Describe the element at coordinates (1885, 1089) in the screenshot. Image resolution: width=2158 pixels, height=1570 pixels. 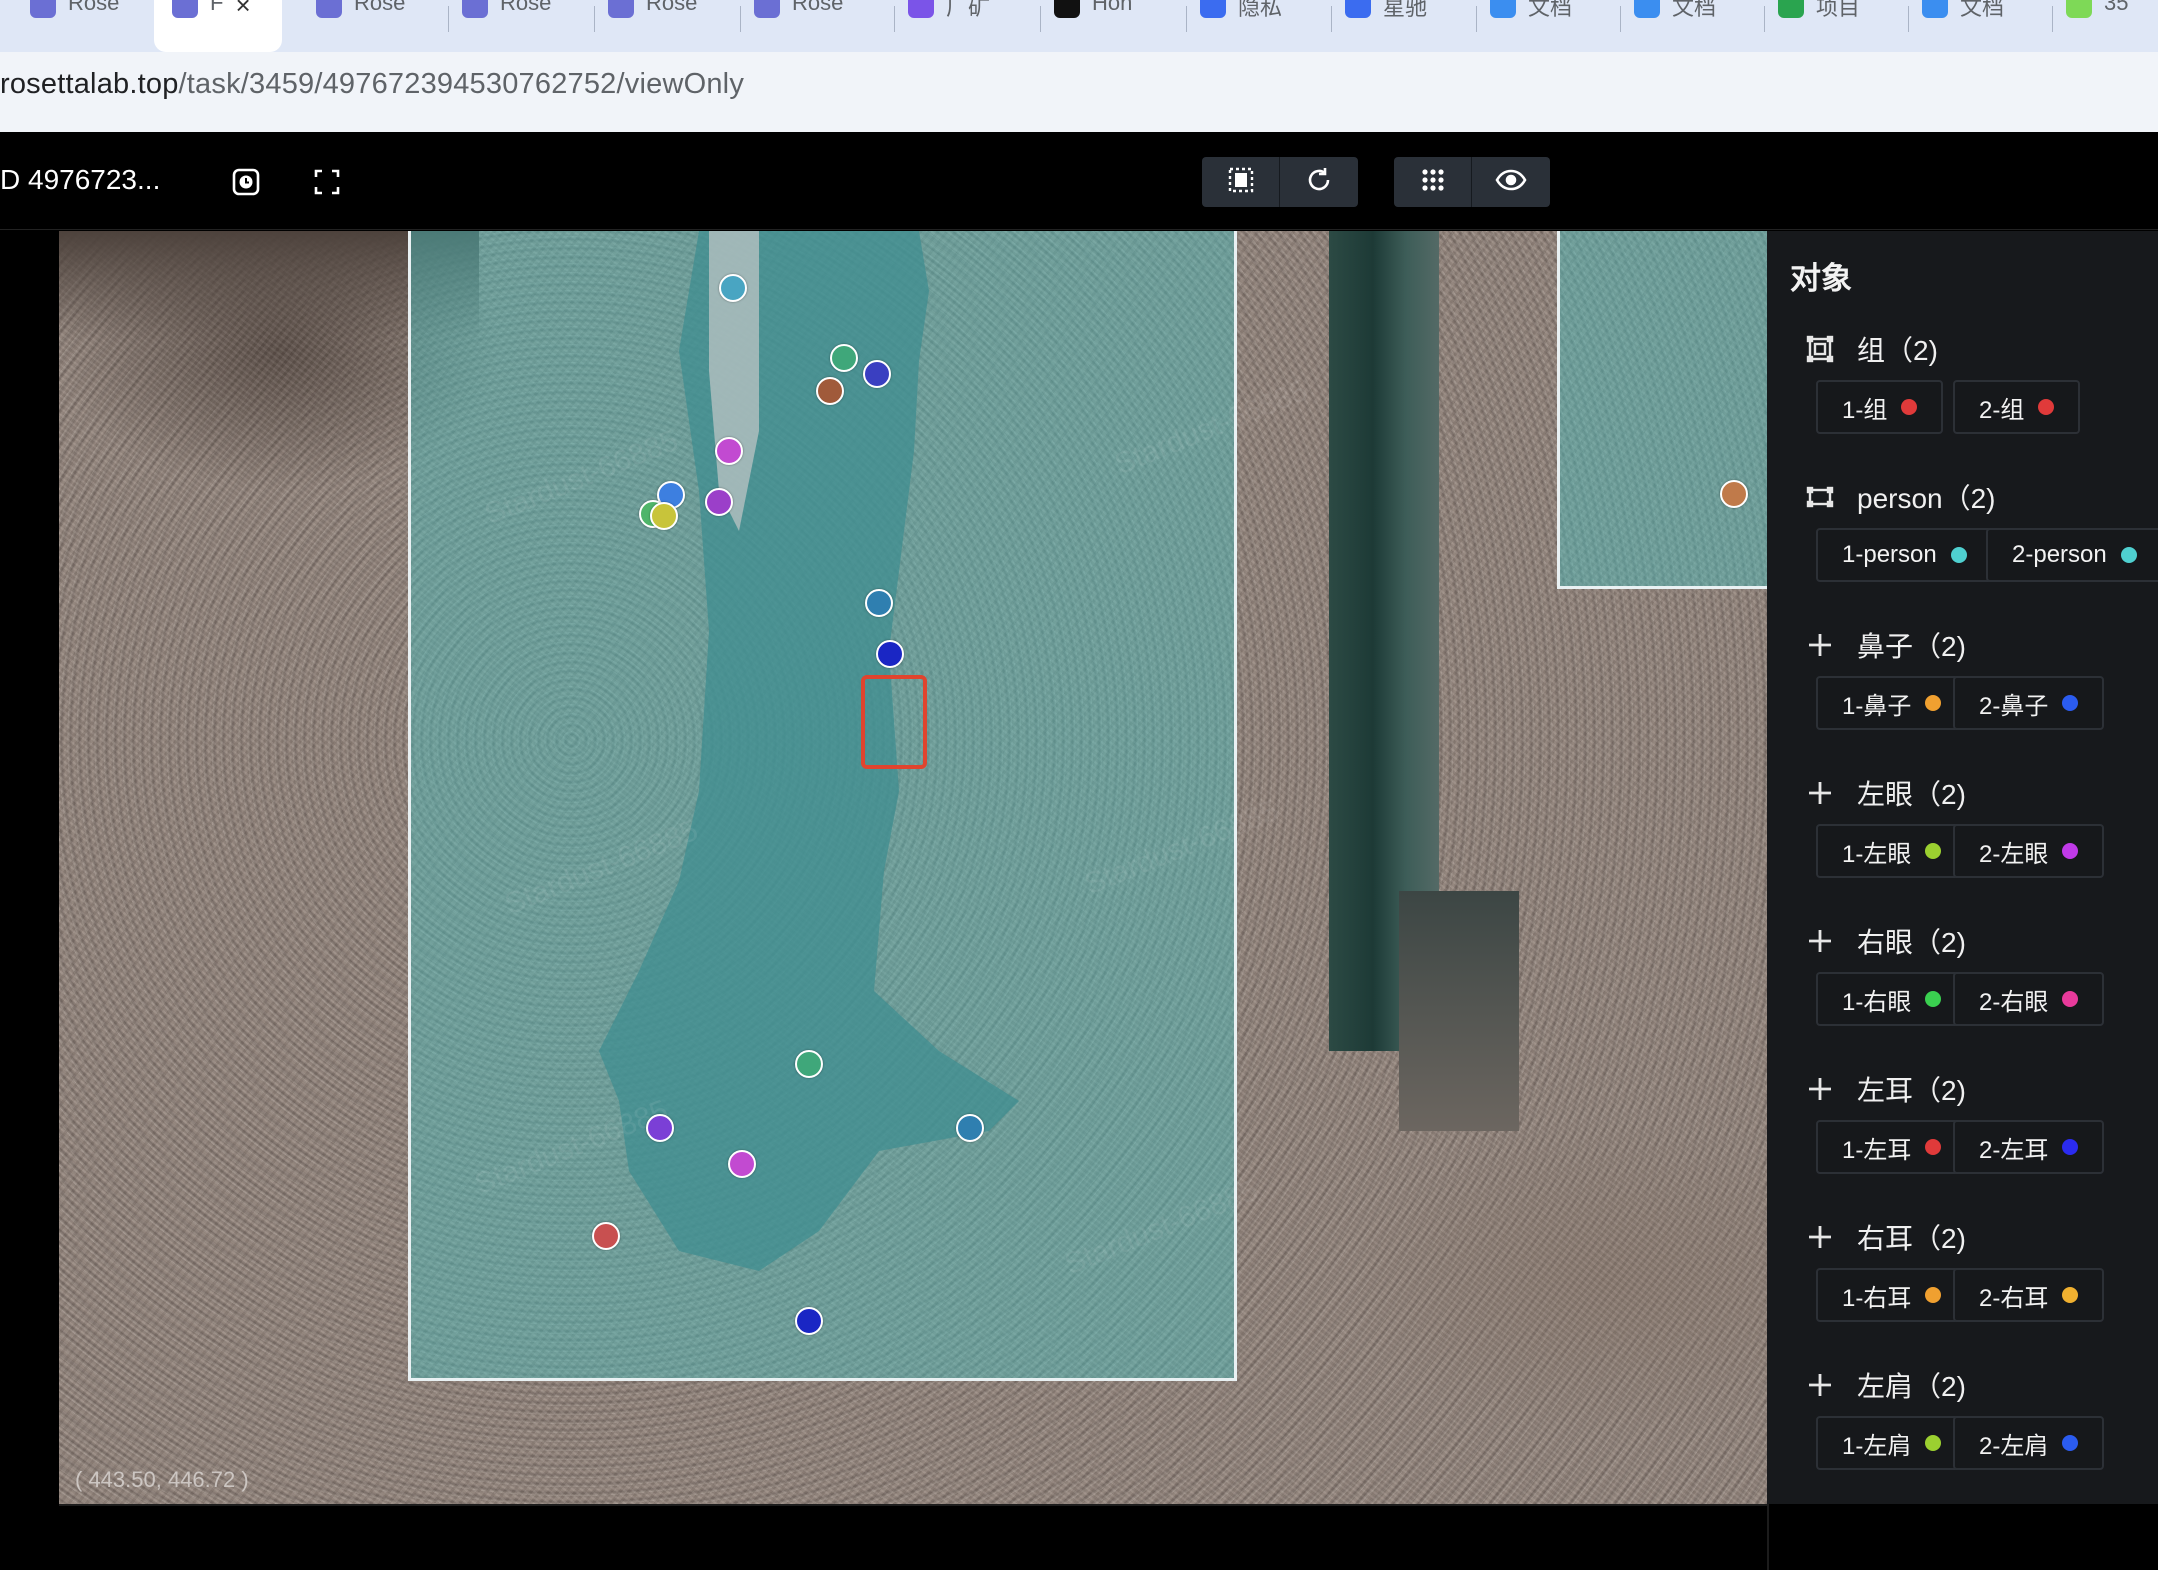
I see `object-group-header: 左耳（2)` at that location.